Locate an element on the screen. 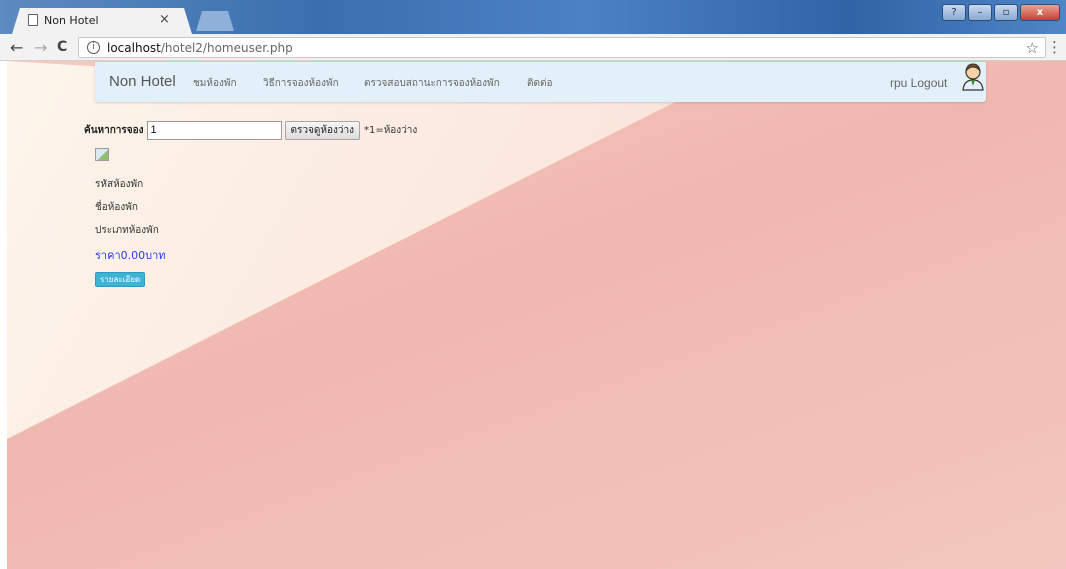  tab-close-icon: × is located at coordinates (164, 19).